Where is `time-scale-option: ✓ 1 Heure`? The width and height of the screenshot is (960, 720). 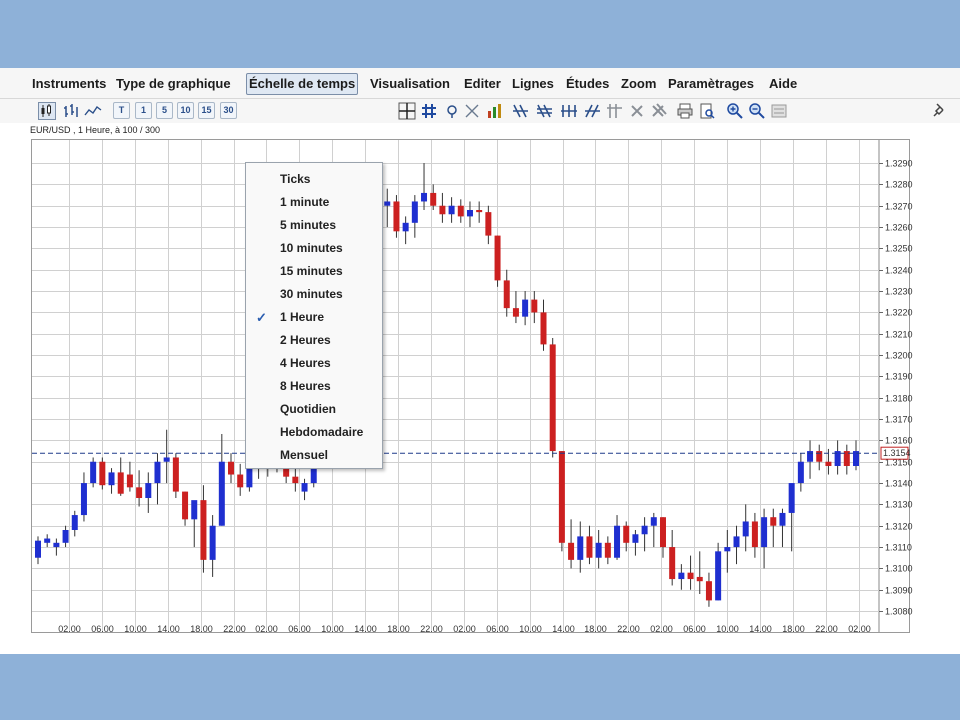 time-scale-option: ✓ 1 Heure is located at coordinates (314, 317).